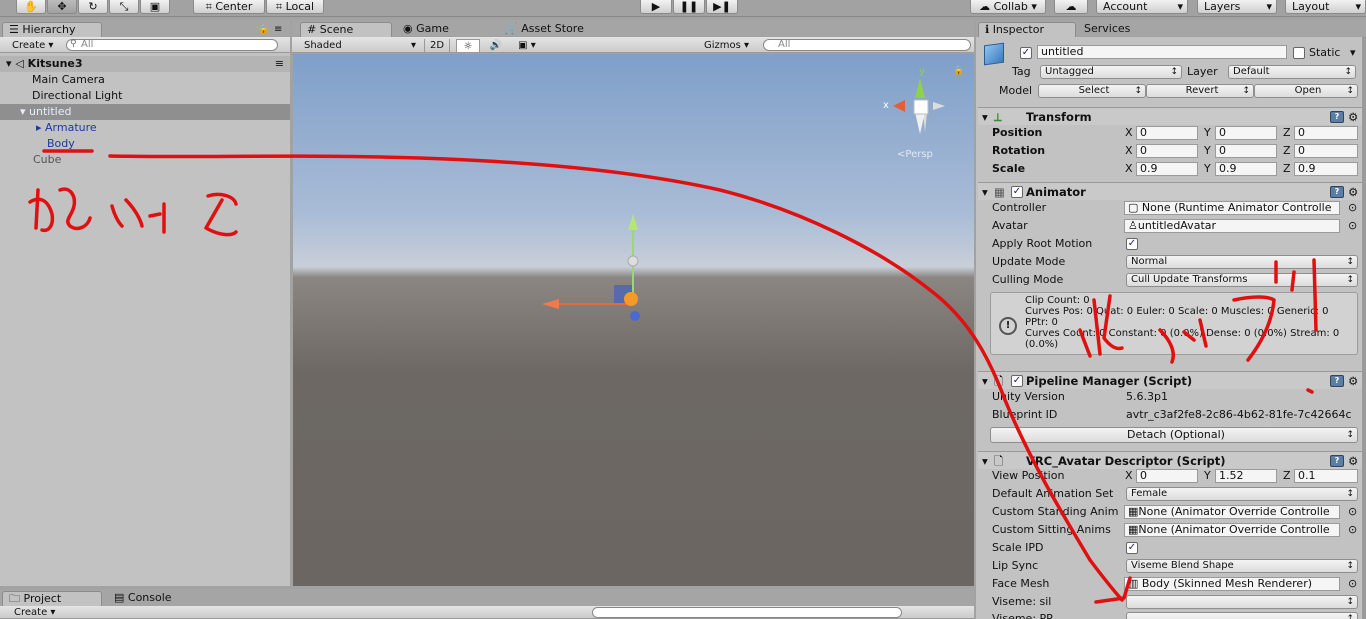 This screenshot has width=1366, height=619. Describe the element at coordinates (1142, 7) in the screenshot. I see `account-button: Account ▾` at that location.